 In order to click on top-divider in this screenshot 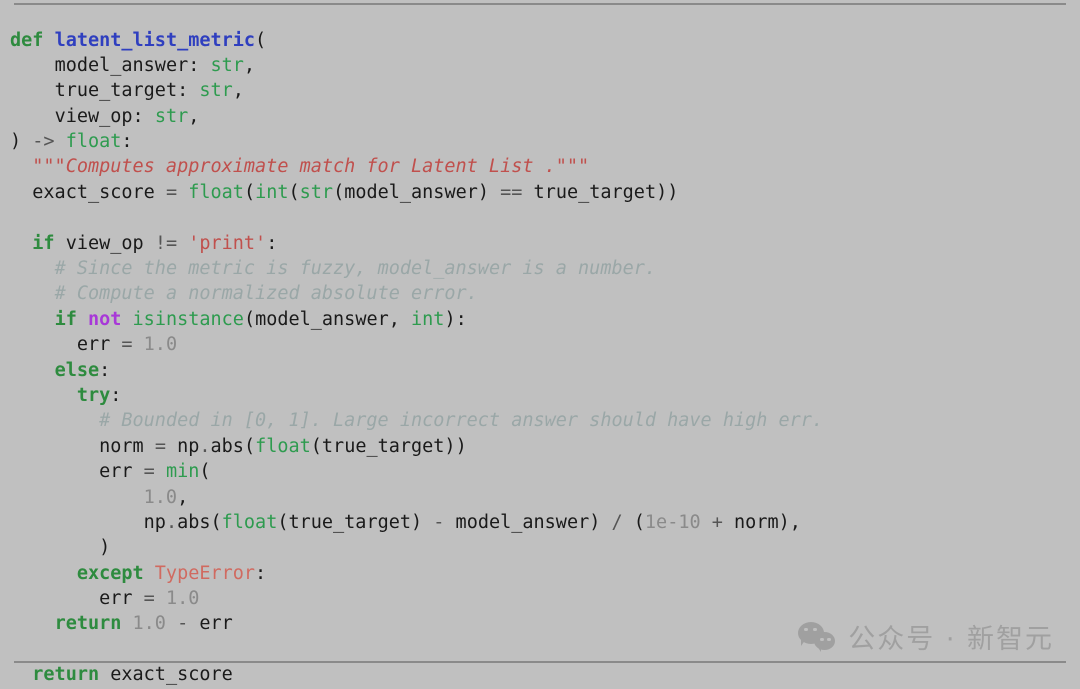, I will do `click(540, 4)`.